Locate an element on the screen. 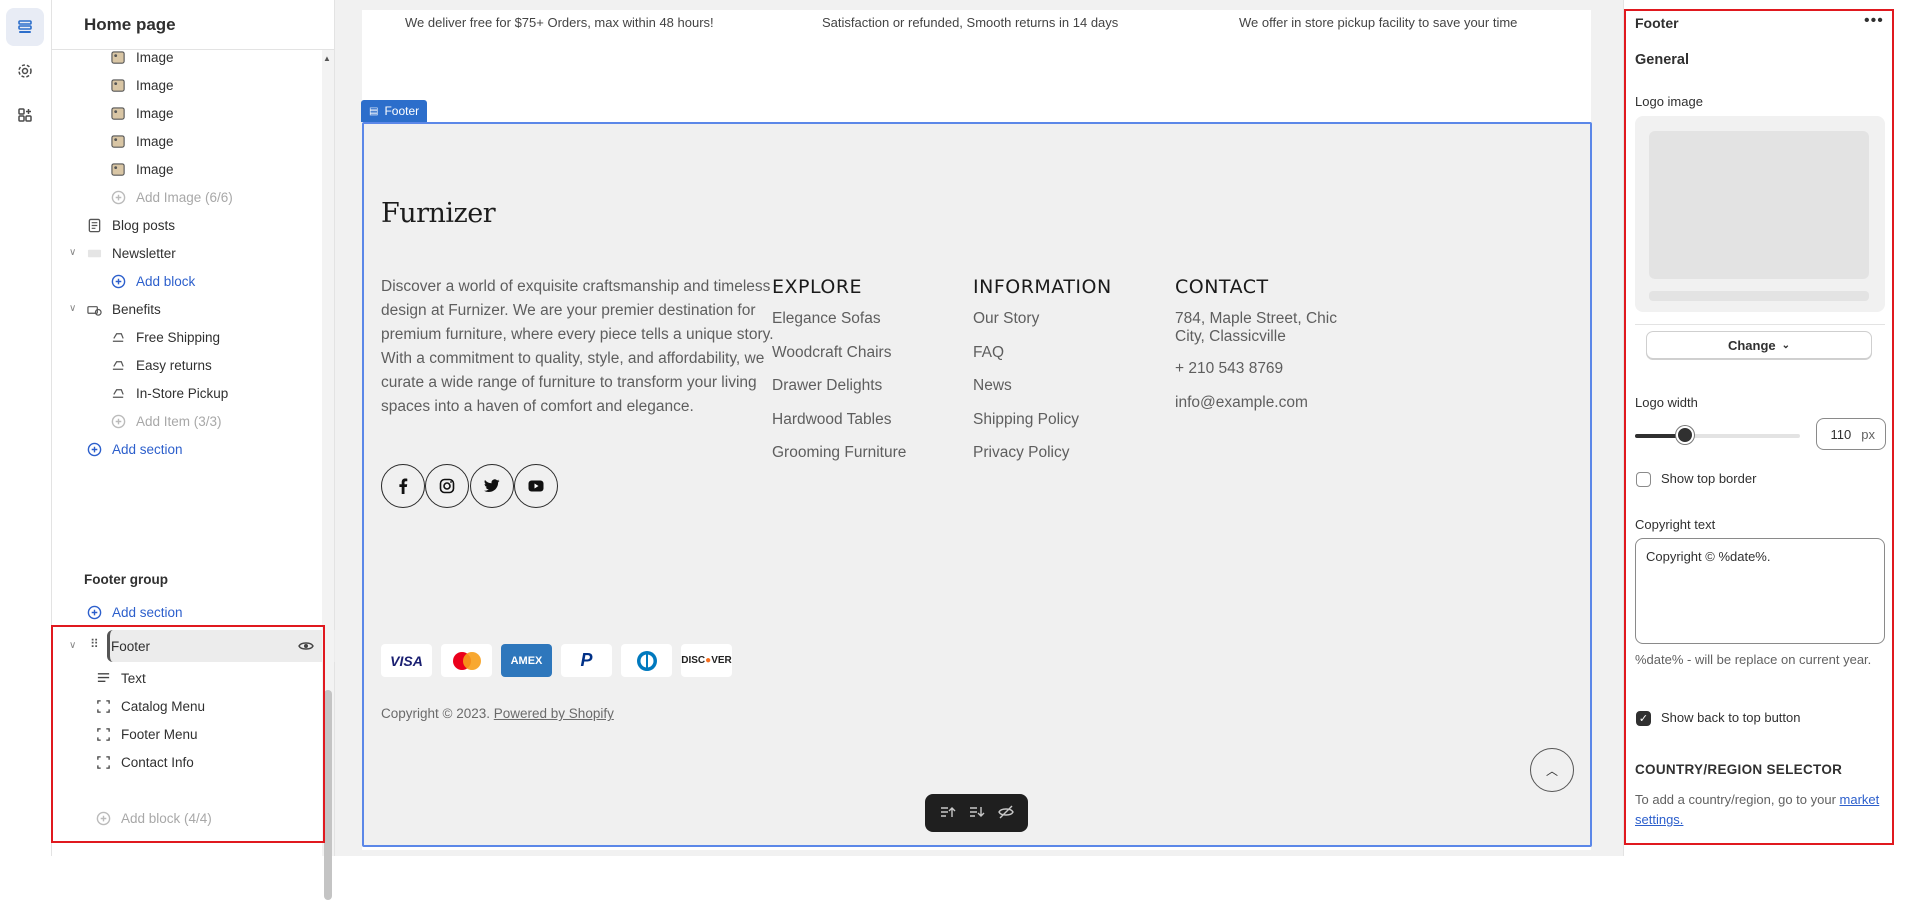 This screenshot has height=900, width=1905. section-tag-icon: ▤ is located at coordinates (374, 111).